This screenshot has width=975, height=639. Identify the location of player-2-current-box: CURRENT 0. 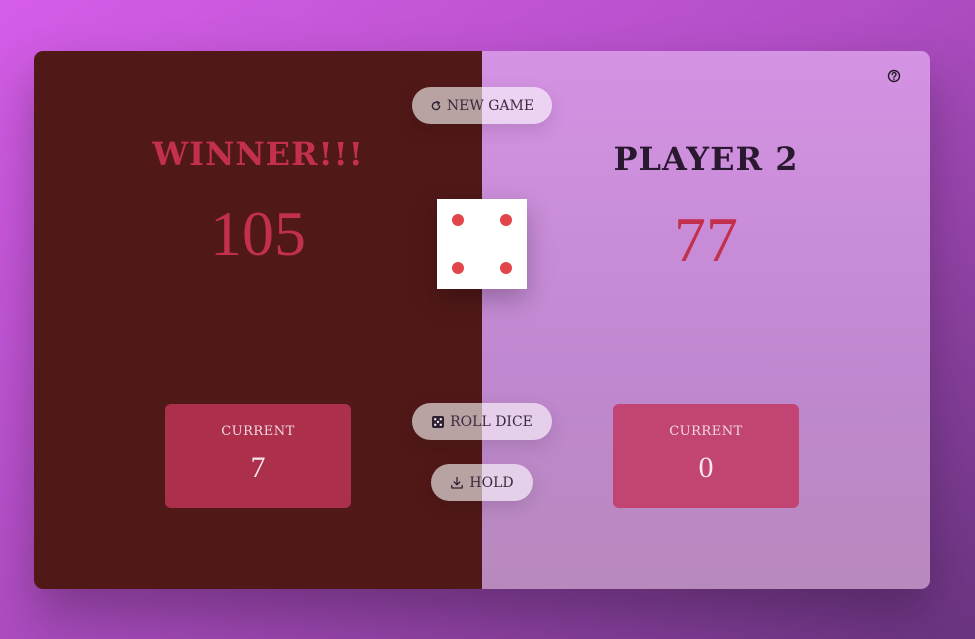
(706, 456).